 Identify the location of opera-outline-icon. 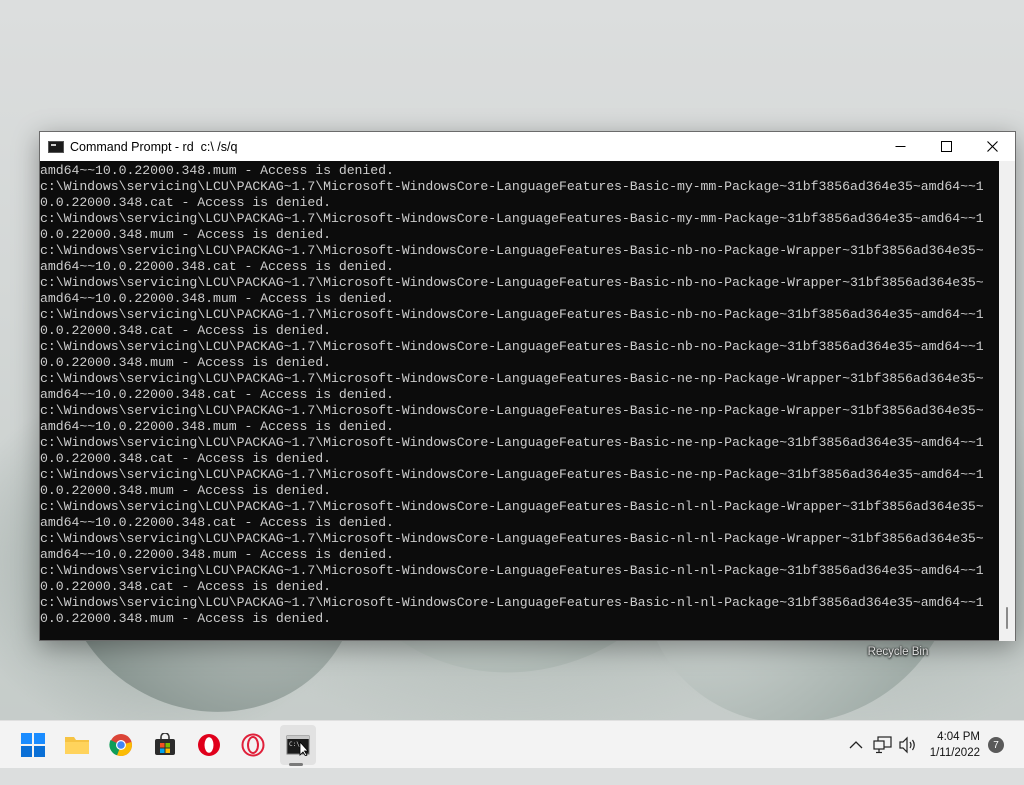
(253, 745).